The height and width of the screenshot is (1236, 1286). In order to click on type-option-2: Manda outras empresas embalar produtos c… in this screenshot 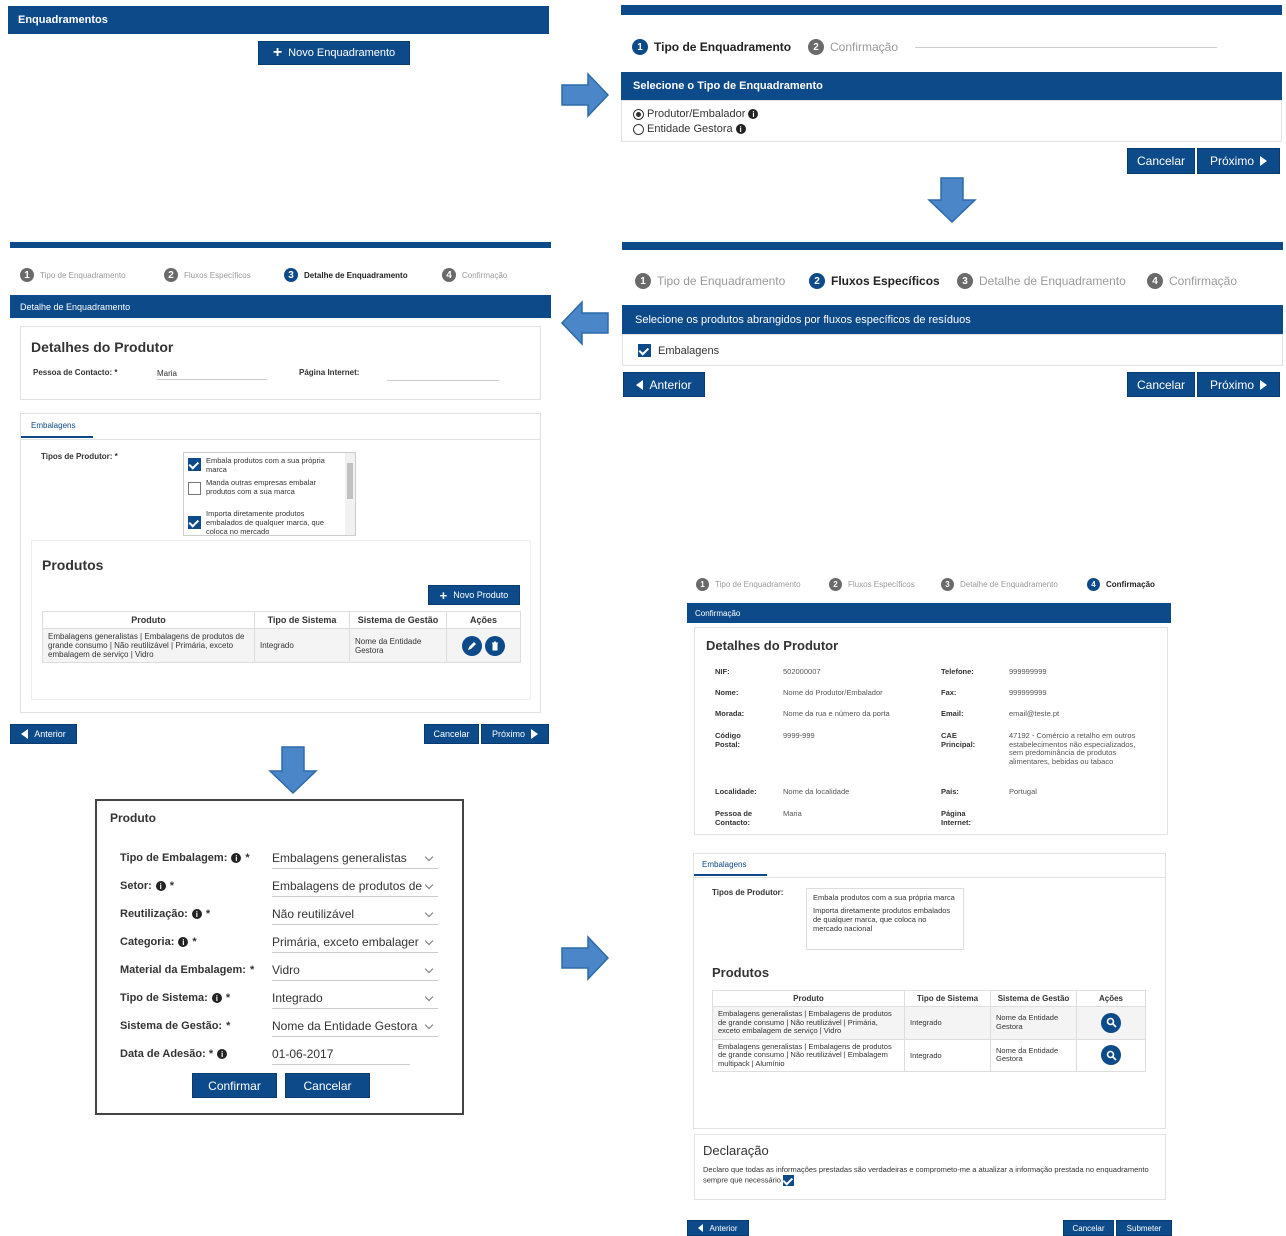, I will do `click(263, 487)`.